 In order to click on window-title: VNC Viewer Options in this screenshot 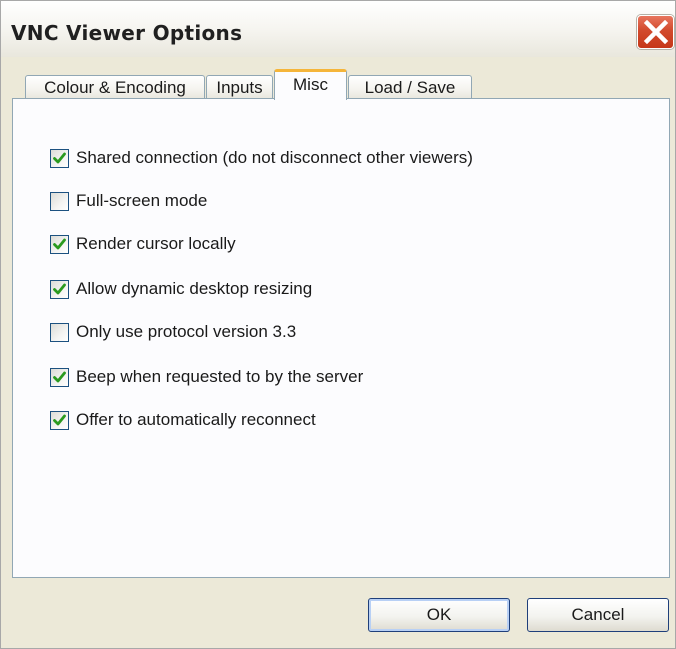, I will do `click(127, 33)`.